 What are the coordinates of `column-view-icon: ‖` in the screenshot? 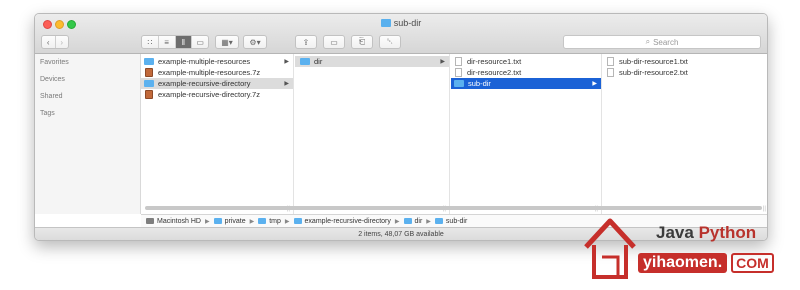 It's located at (183, 42).